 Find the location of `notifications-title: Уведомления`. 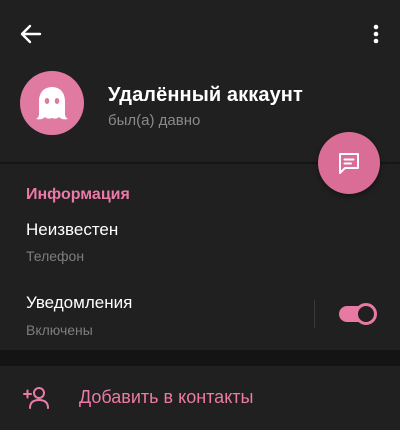

notifications-title: Уведомления is located at coordinates (79, 302).